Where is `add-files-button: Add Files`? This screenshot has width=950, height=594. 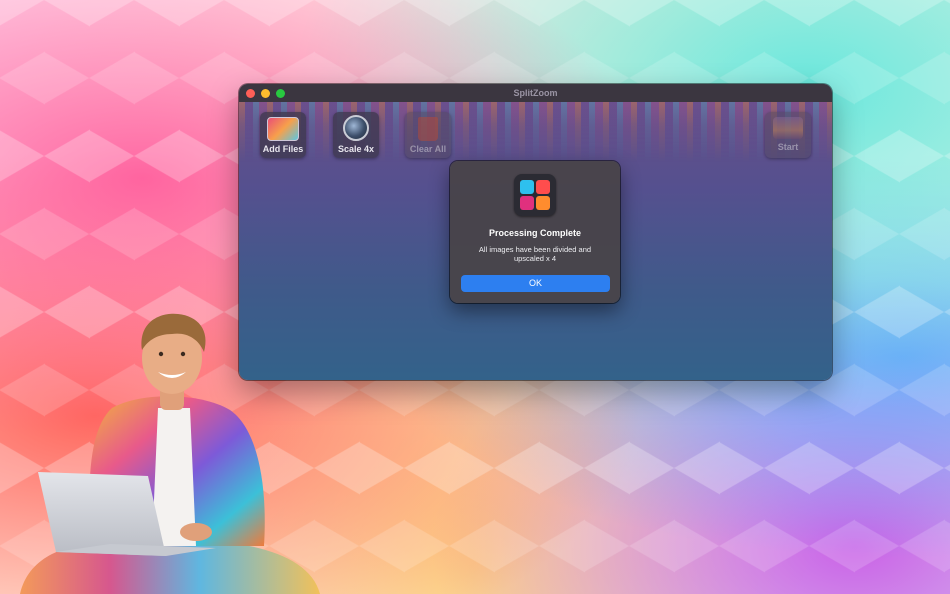
add-files-button: Add Files is located at coordinates (283, 135).